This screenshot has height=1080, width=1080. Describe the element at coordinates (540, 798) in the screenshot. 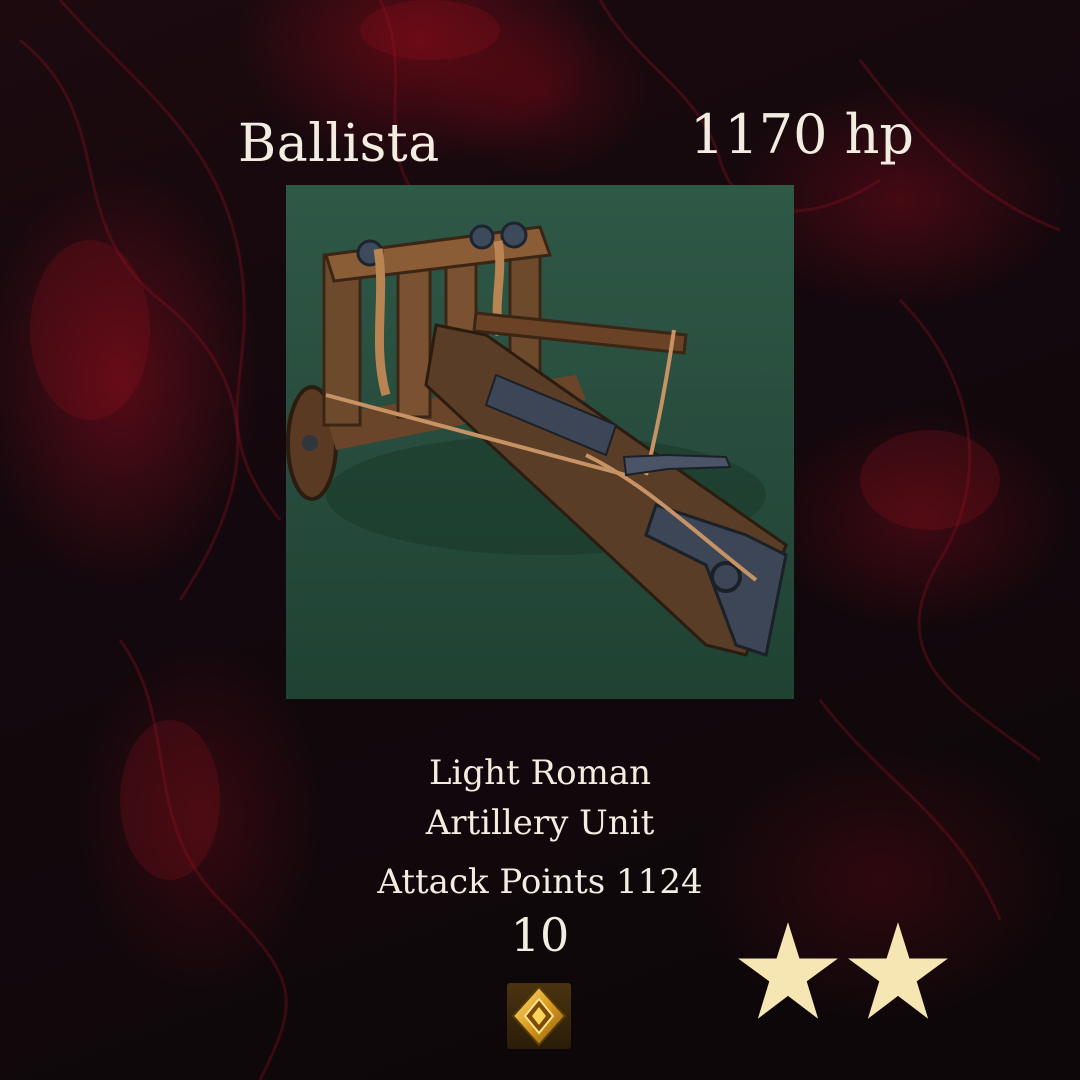

I see `unit-description: Light Roman Artillery Unit` at that location.